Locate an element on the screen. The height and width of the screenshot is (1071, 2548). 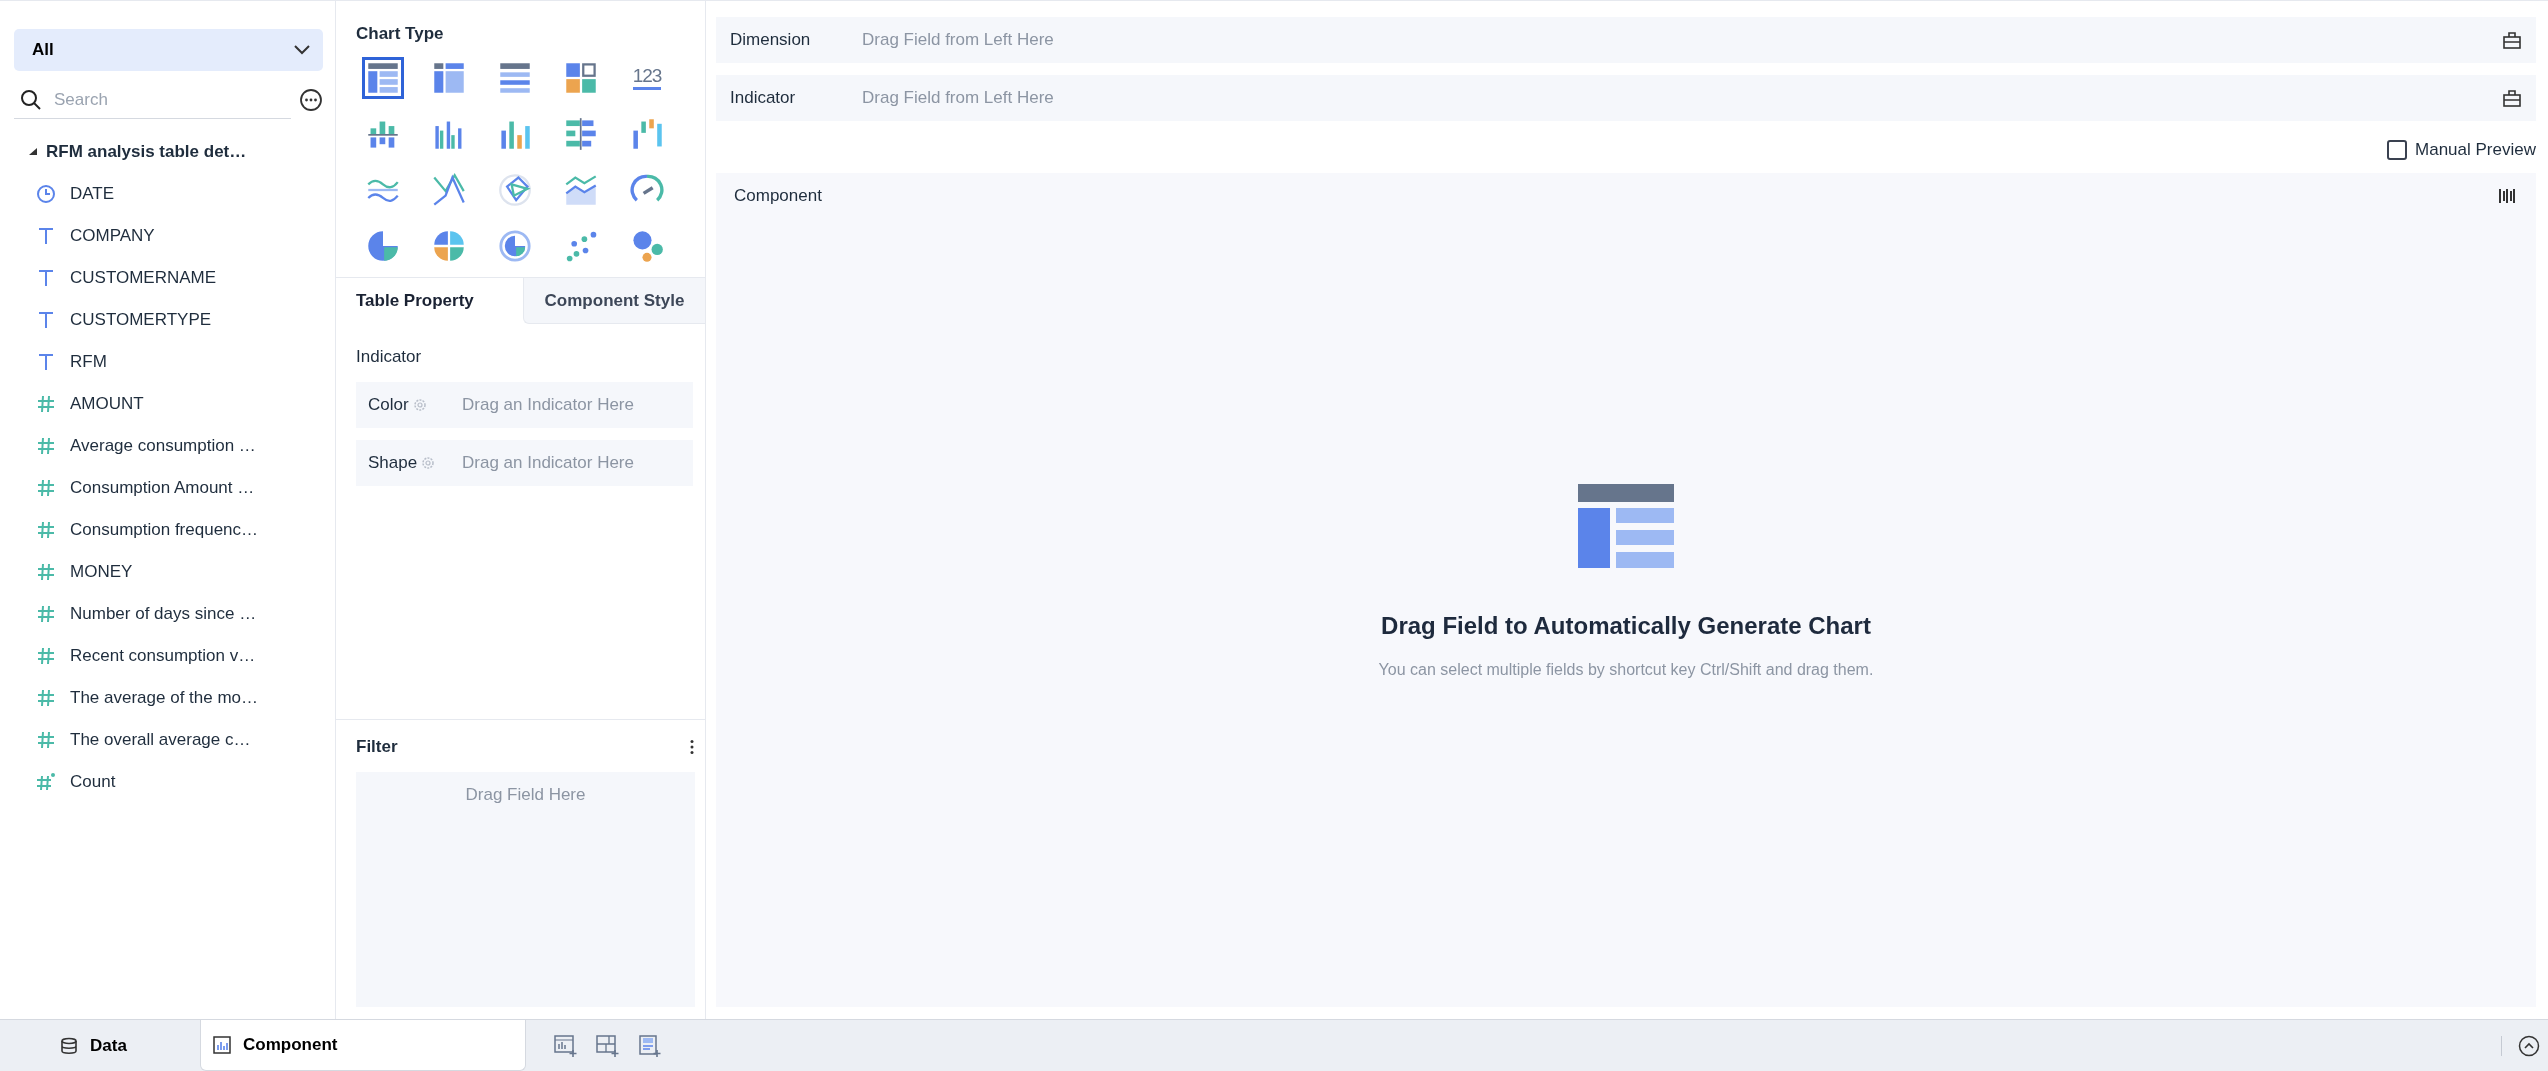
collapse-up-icon is located at coordinates (2529, 1045).